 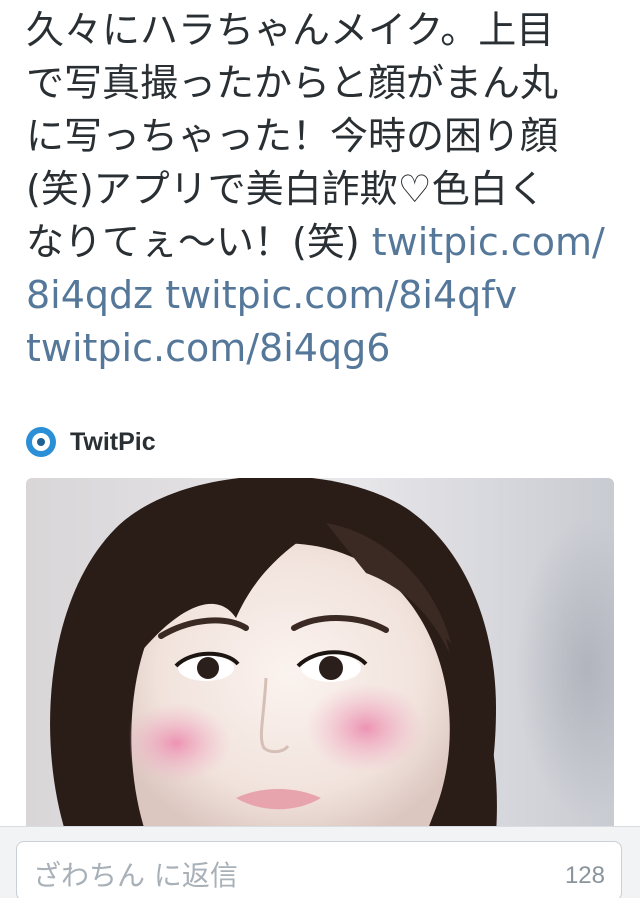 What do you see at coordinates (286, 189) in the screenshot?
I see `tweet-text-line: (笑)アプリで美白詐欺♡色白く` at bounding box center [286, 189].